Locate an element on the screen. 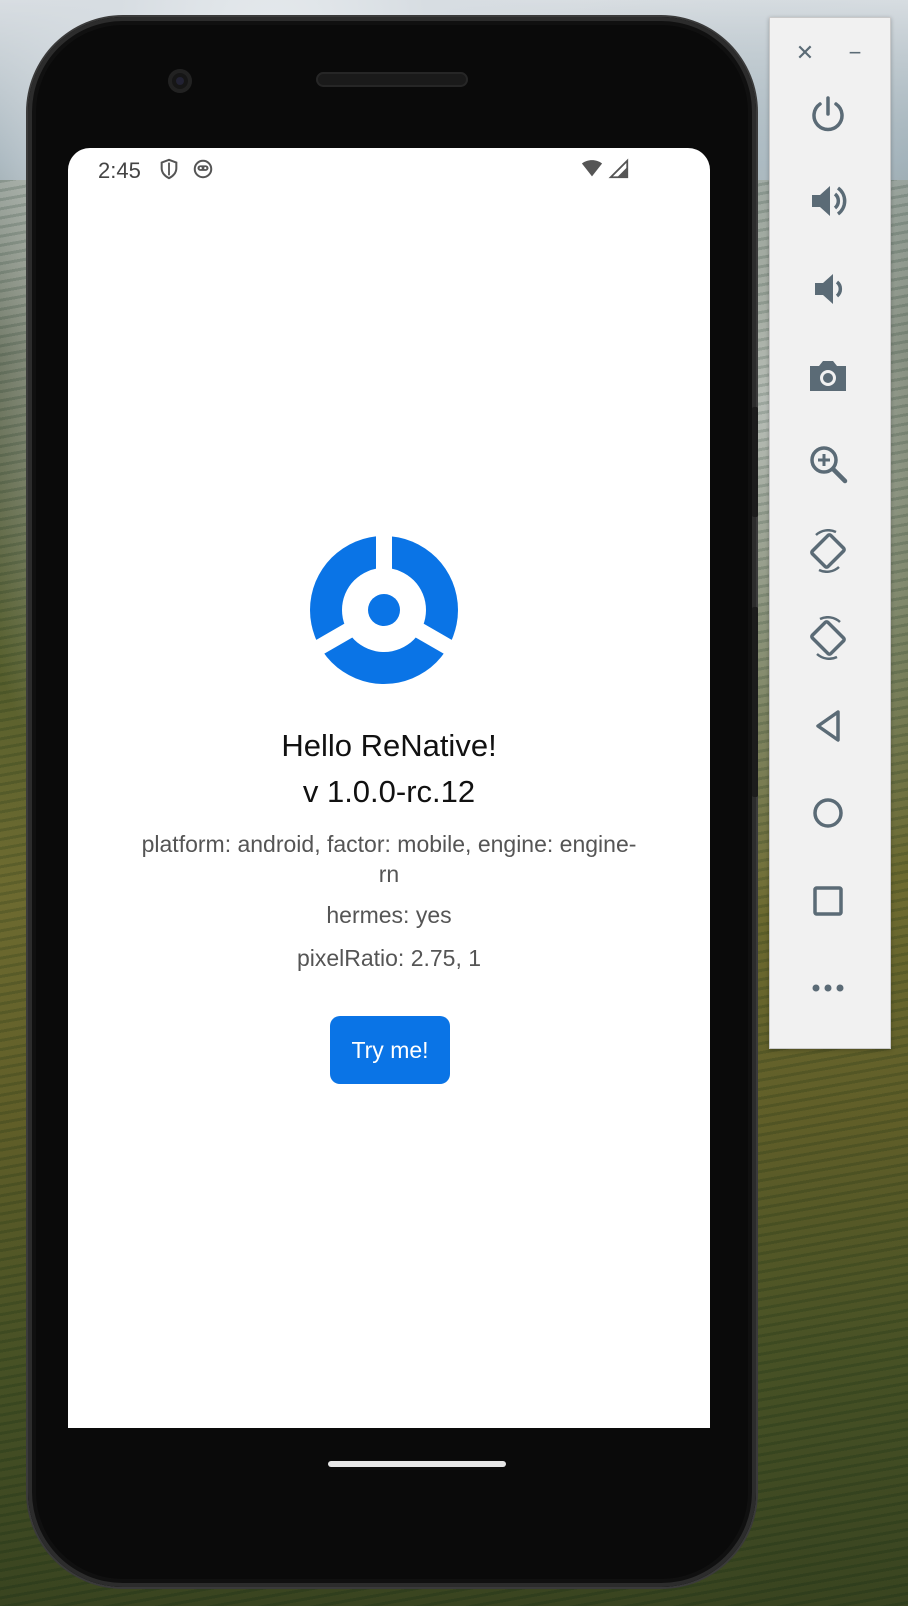 The height and width of the screenshot is (1606, 908). rotate-left-button is located at coordinates (828, 551).